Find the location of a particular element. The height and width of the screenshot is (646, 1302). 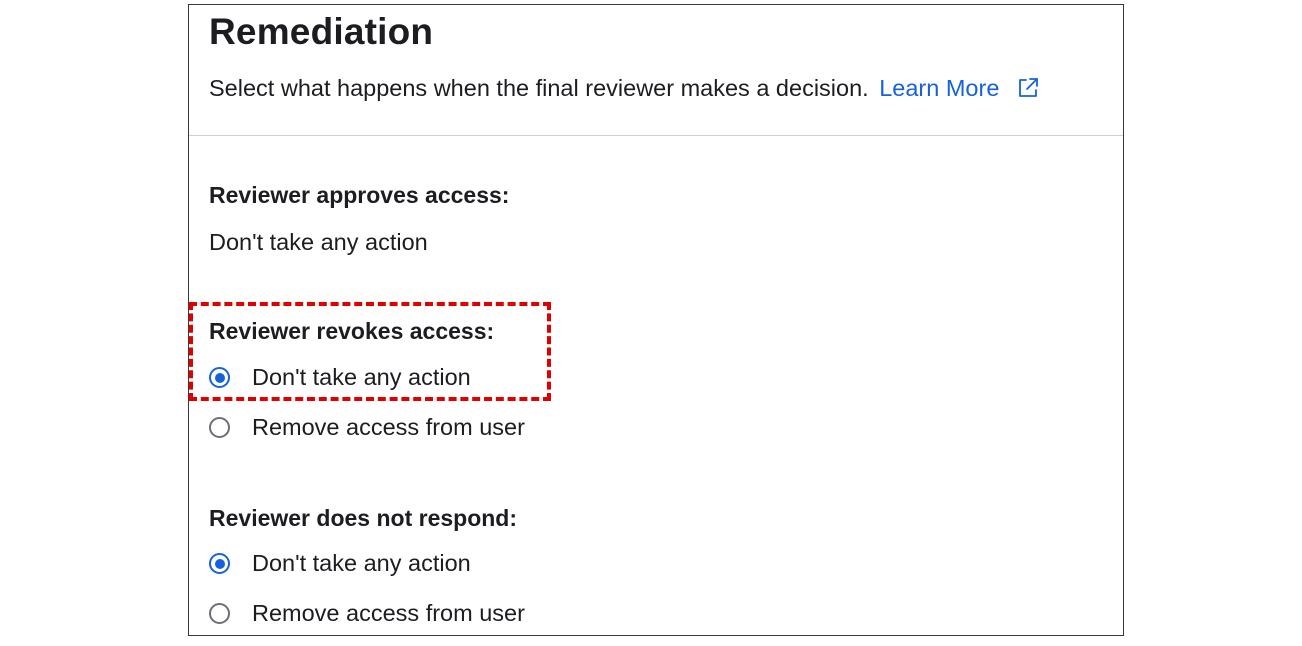

no-response-option-no-action: Don't take any action is located at coordinates (340, 563).